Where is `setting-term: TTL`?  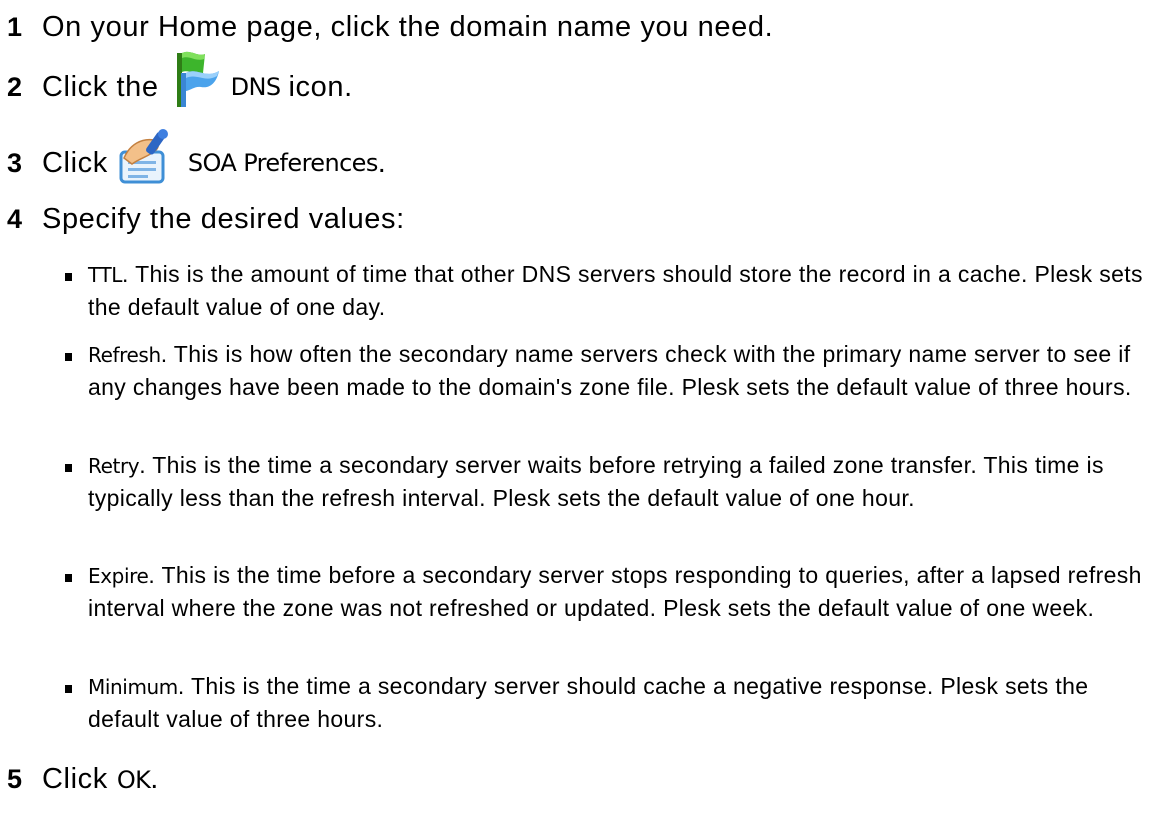
setting-term: TTL is located at coordinates (105, 275).